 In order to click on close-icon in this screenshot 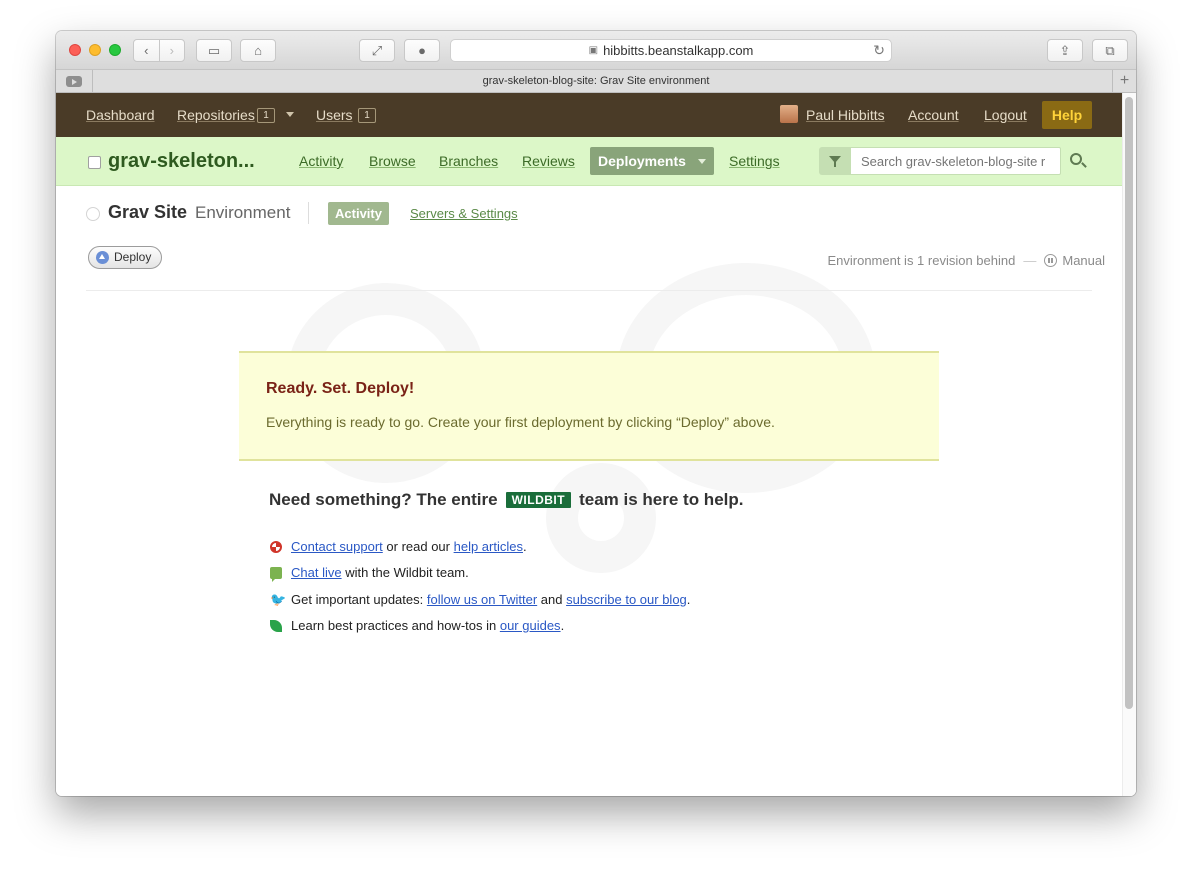, I will do `click(75, 50)`.